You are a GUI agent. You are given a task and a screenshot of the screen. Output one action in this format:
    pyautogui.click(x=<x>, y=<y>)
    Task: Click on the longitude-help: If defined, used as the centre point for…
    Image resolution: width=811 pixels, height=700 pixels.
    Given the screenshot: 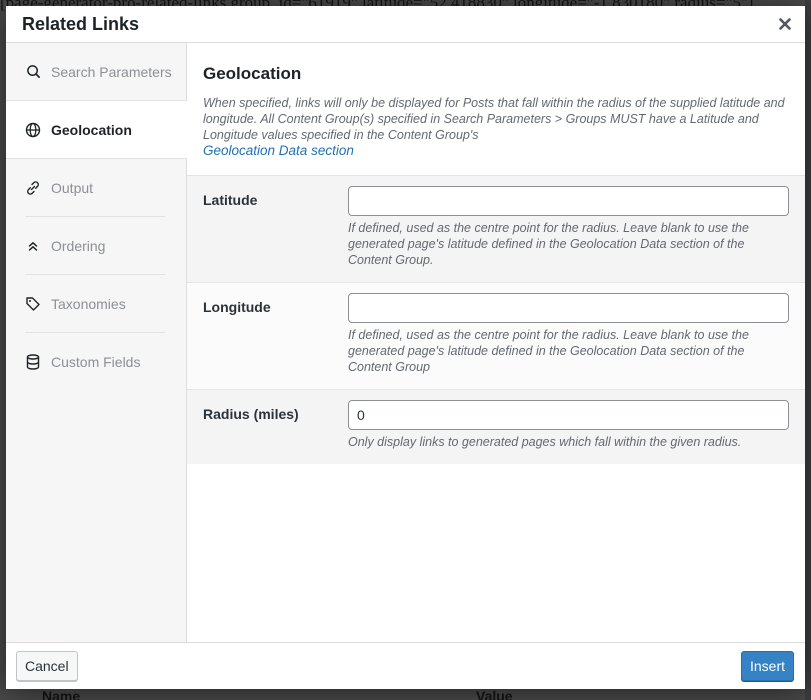 What is the action you would take?
    pyautogui.click(x=548, y=351)
    